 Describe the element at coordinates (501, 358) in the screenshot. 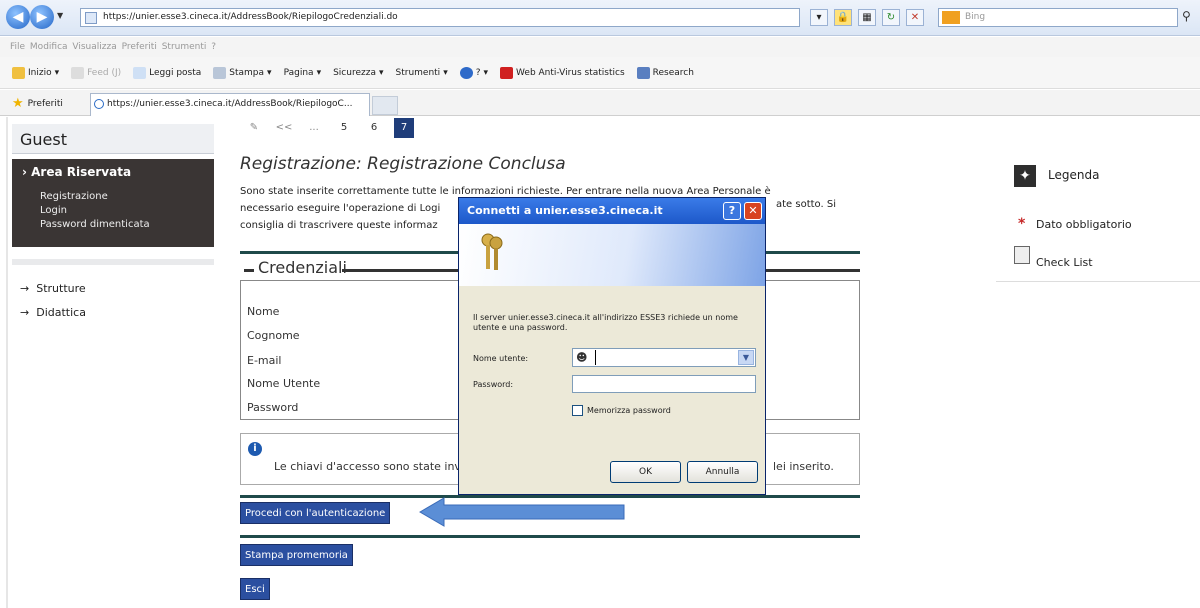

I see `username-label: Nome utente:` at that location.